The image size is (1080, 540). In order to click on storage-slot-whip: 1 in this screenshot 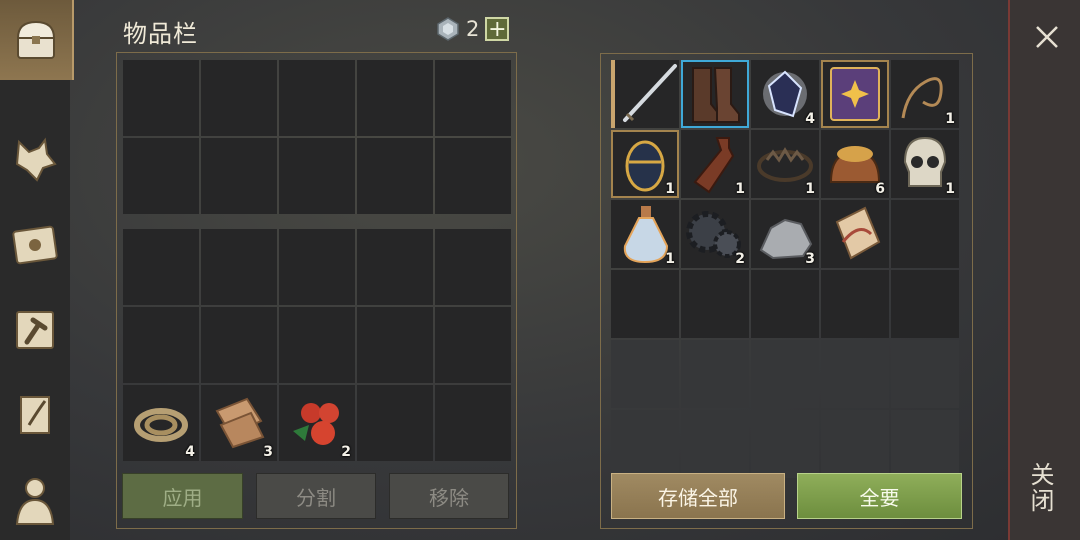, I will do `click(925, 94)`.